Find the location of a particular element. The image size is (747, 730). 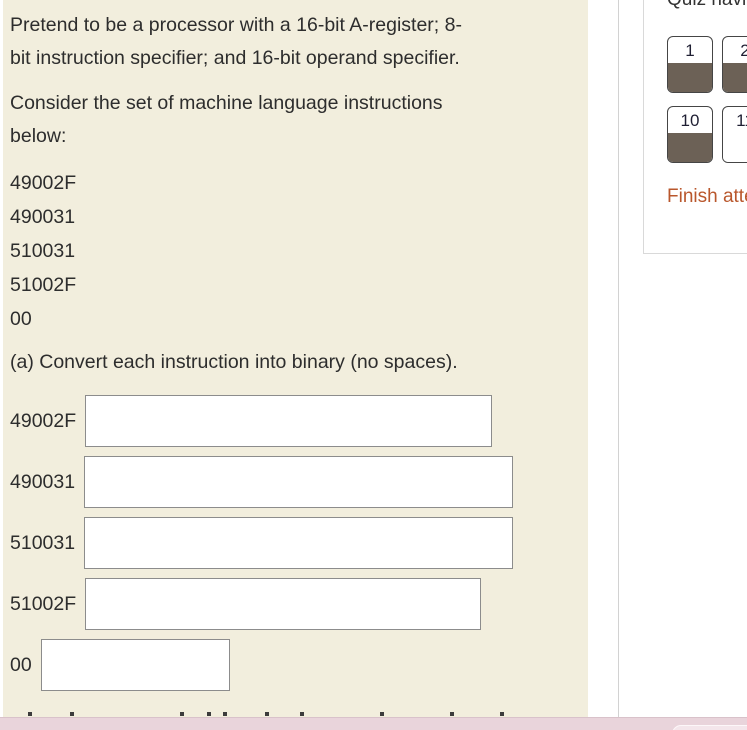

machine-instruction: 490031 is located at coordinates (43, 217).